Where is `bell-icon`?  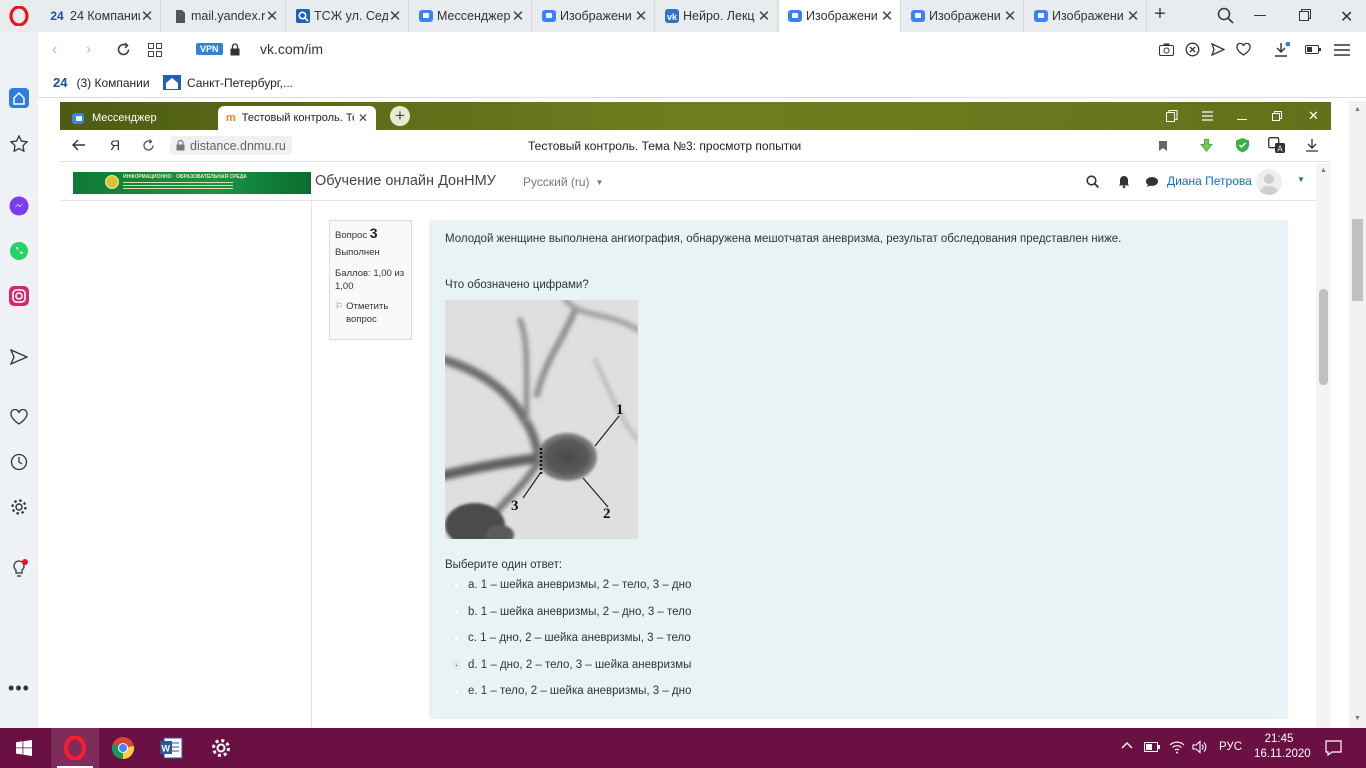
bell-icon is located at coordinates (1124, 181).